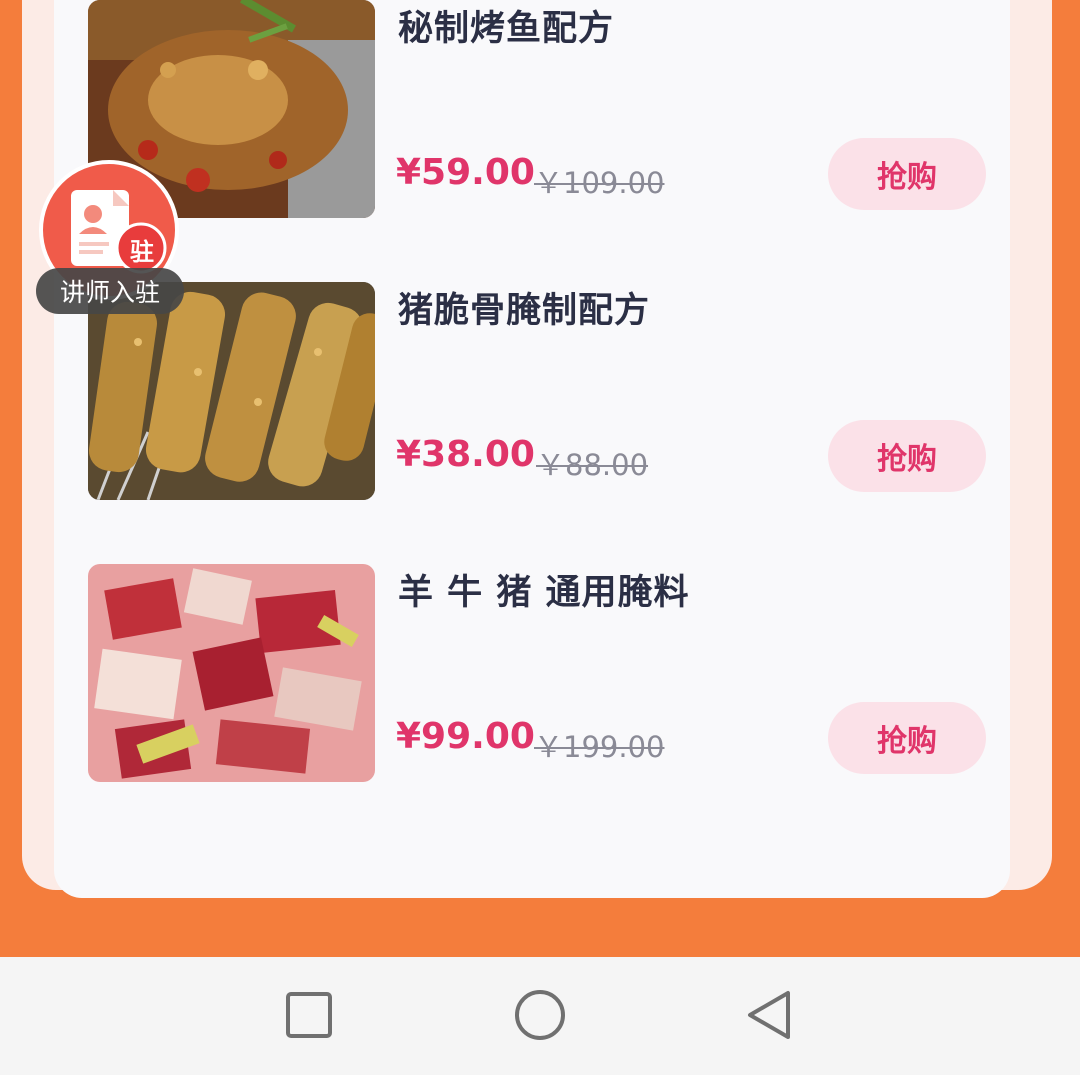 This screenshot has height=1075, width=1080. I want to click on recent-apps-icon, so click(309, 1015).